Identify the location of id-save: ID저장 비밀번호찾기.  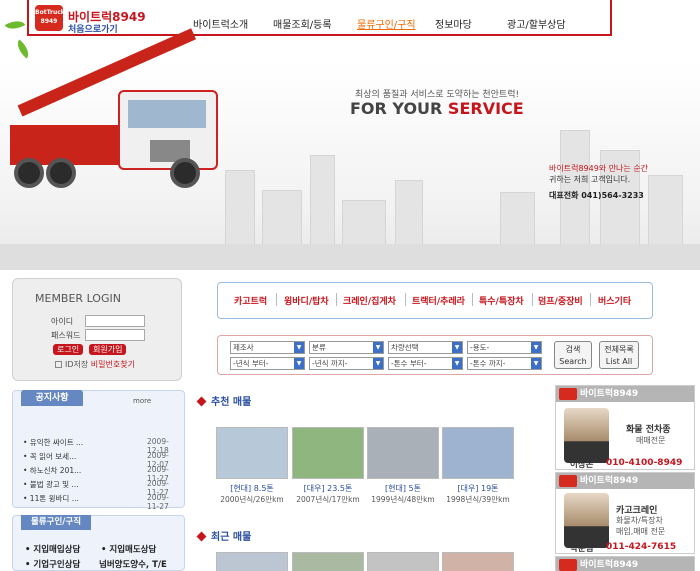
(95, 364).